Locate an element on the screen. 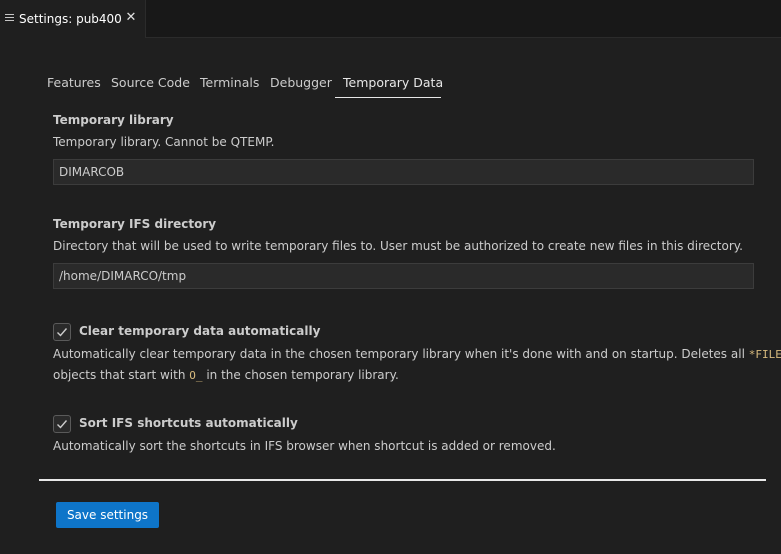 This screenshot has height=554, width=781. temporary-library-input is located at coordinates (403, 172).